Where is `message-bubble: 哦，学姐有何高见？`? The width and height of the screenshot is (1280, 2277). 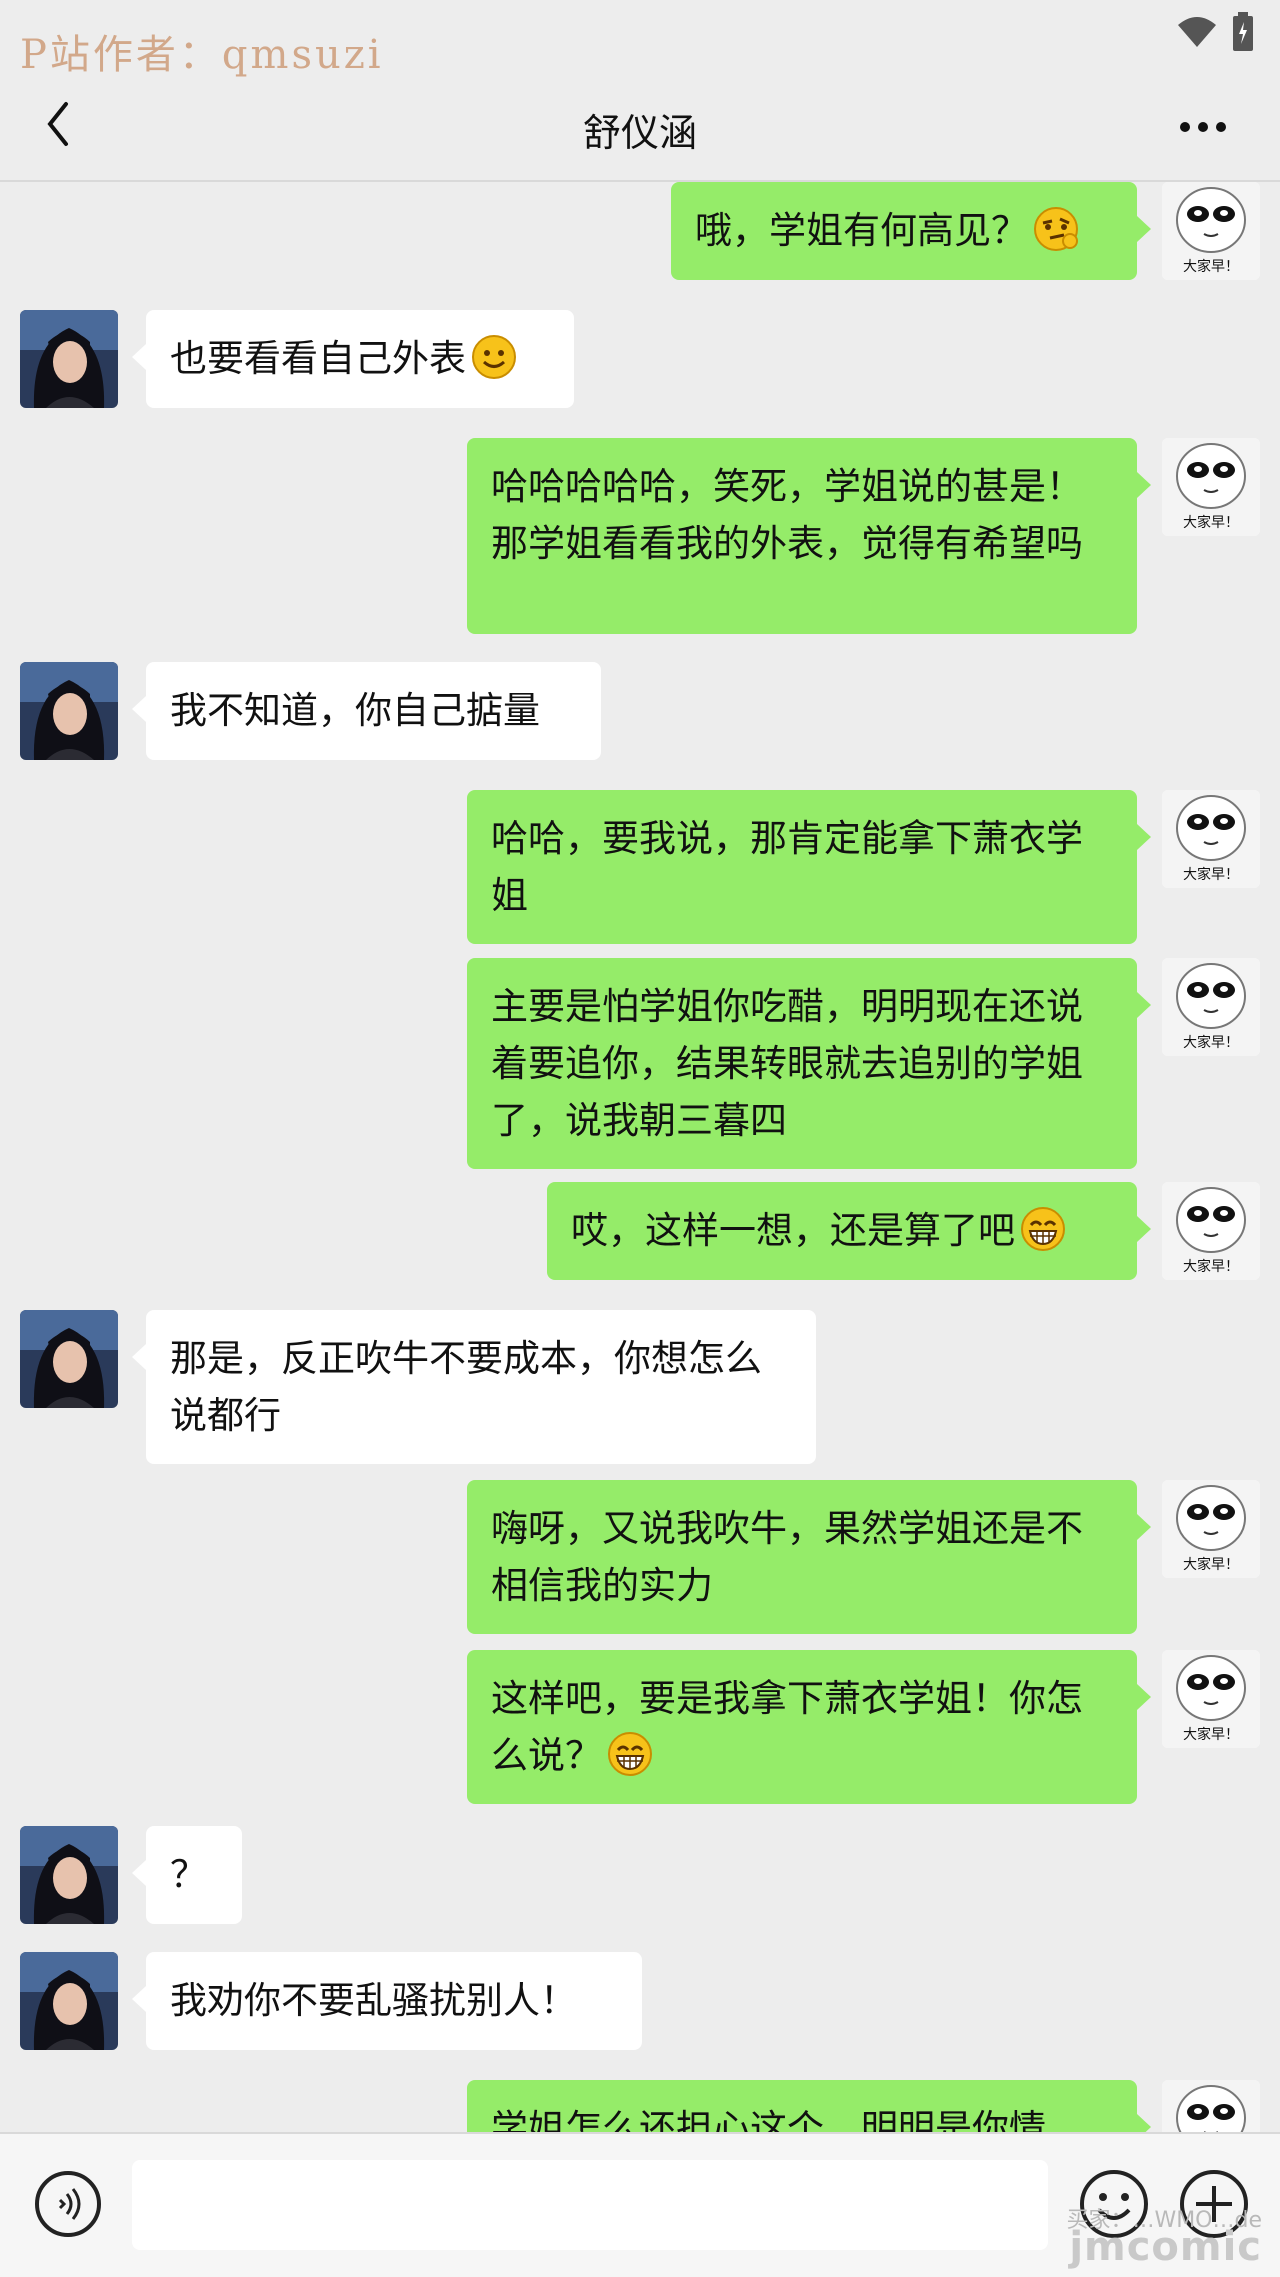 message-bubble: 哦，学姐有何高见？ is located at coordinates (911, 231).